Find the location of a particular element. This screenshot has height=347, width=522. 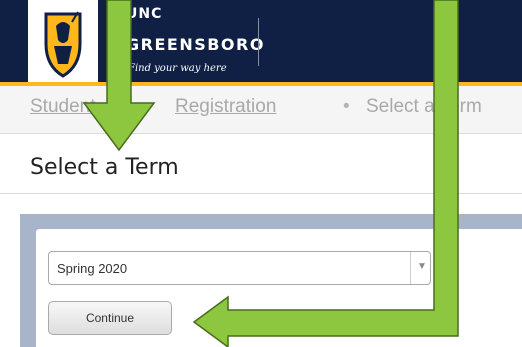

page-title: Select a Term is located at coordinates (104, 167).